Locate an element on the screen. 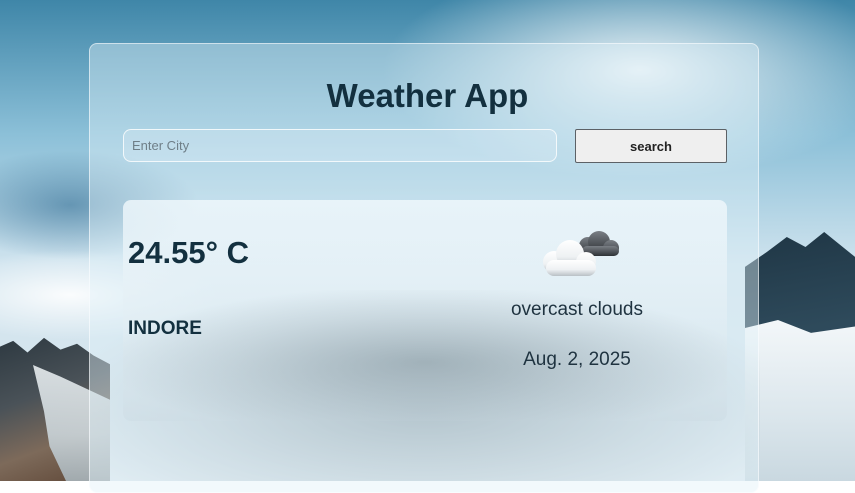  search-button: search is located at coordinates (651, 146).